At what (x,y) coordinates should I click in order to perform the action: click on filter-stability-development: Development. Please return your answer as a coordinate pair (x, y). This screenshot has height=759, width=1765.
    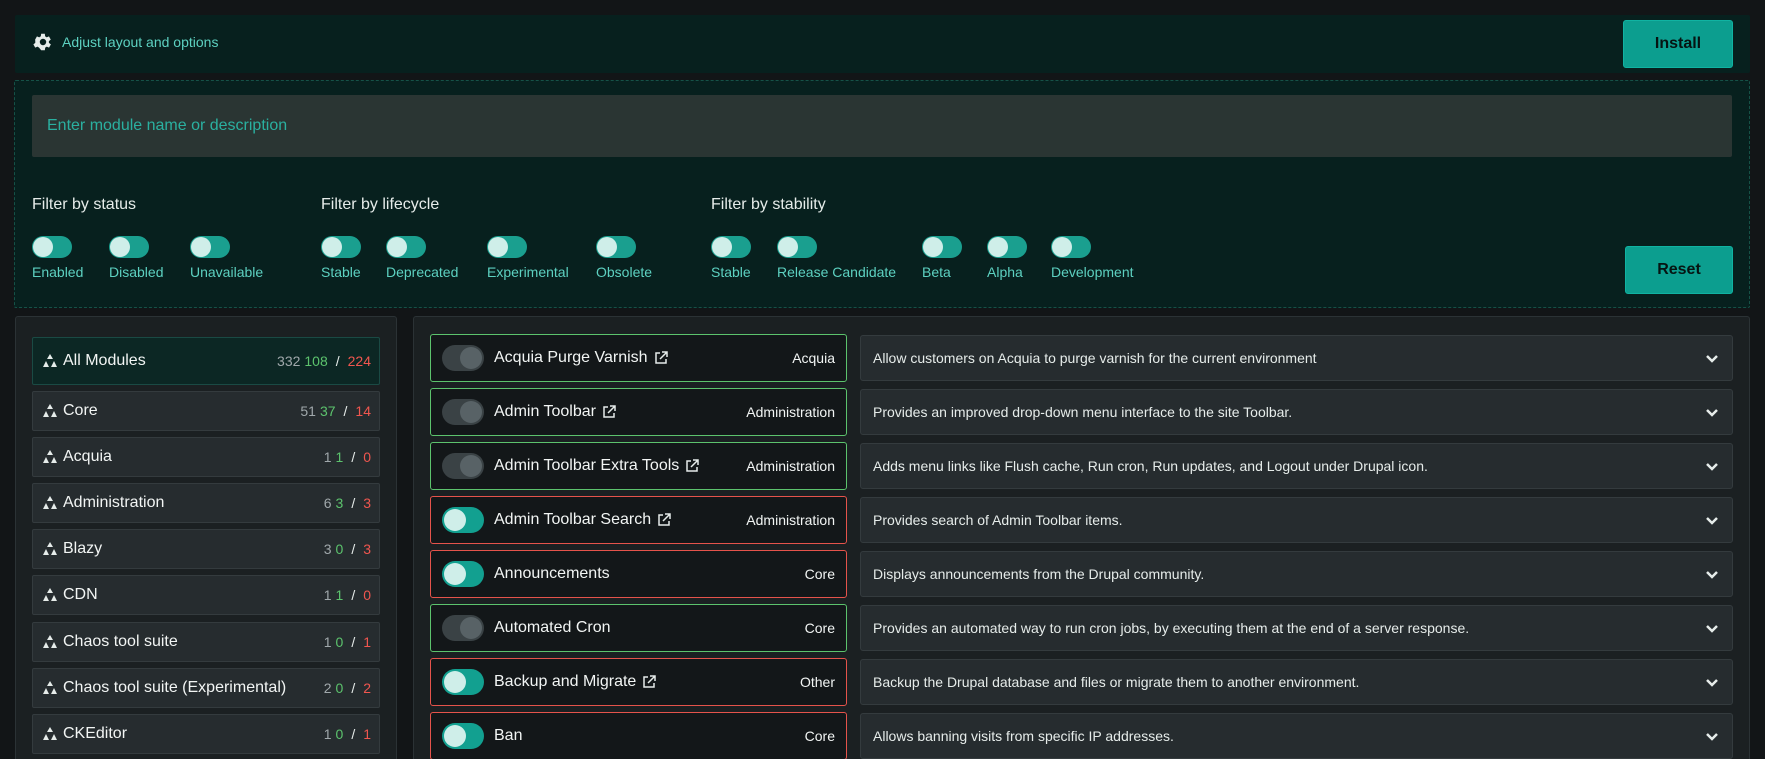
    Looking at the image, I should click on (1092, 258).